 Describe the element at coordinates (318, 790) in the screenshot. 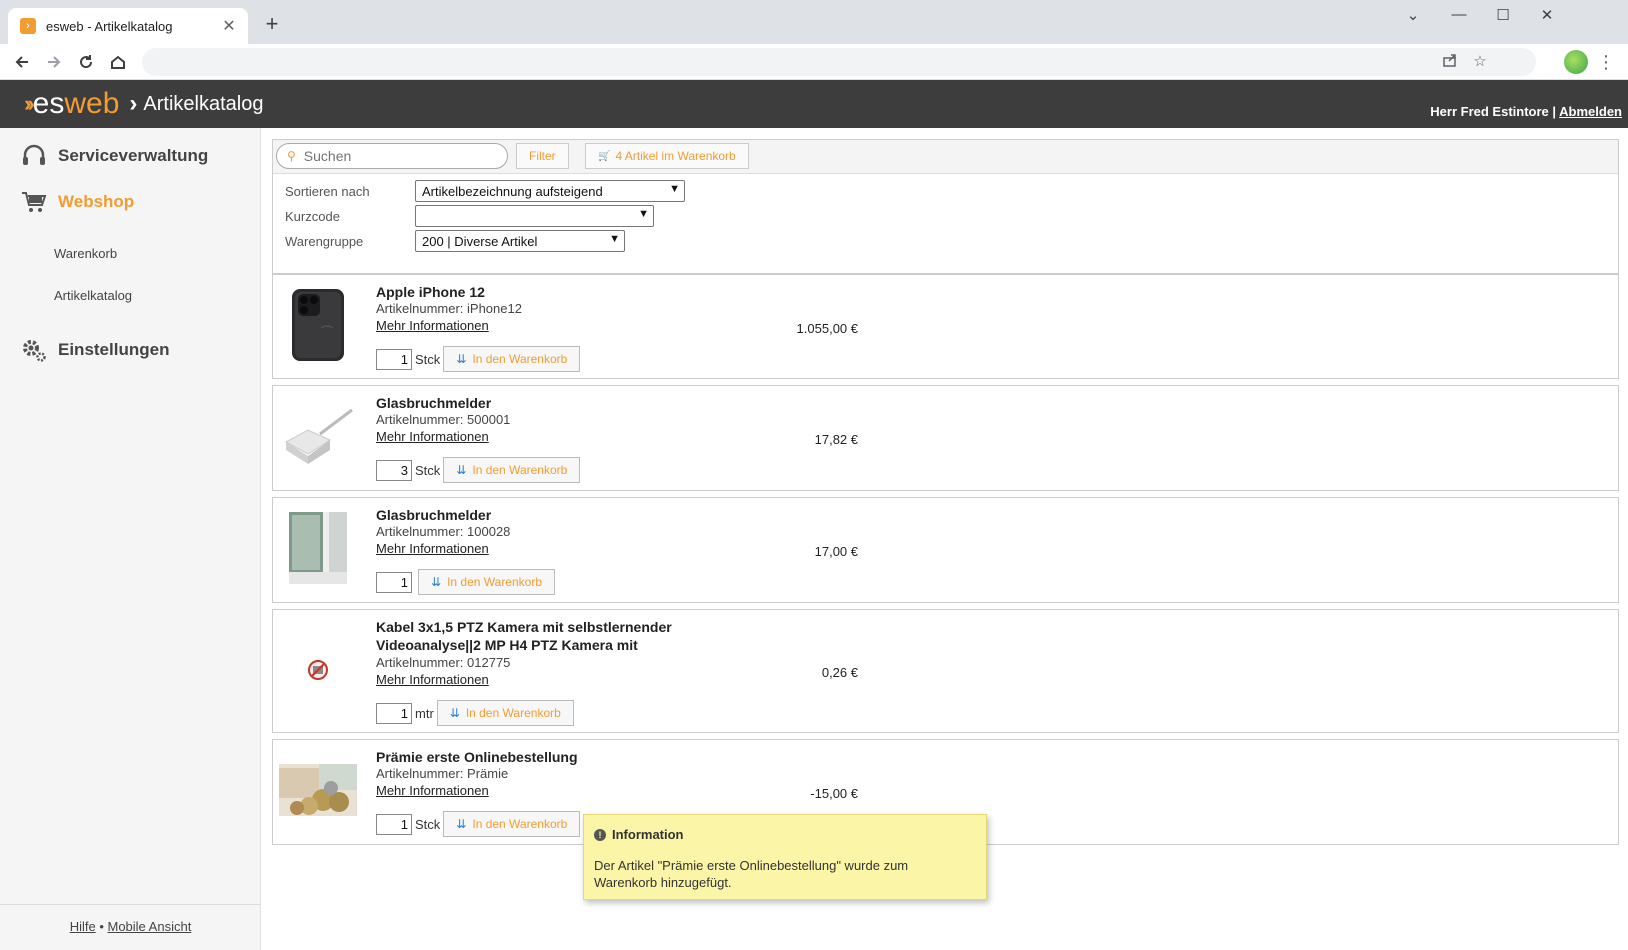

I see `product-image-coins` at that location.